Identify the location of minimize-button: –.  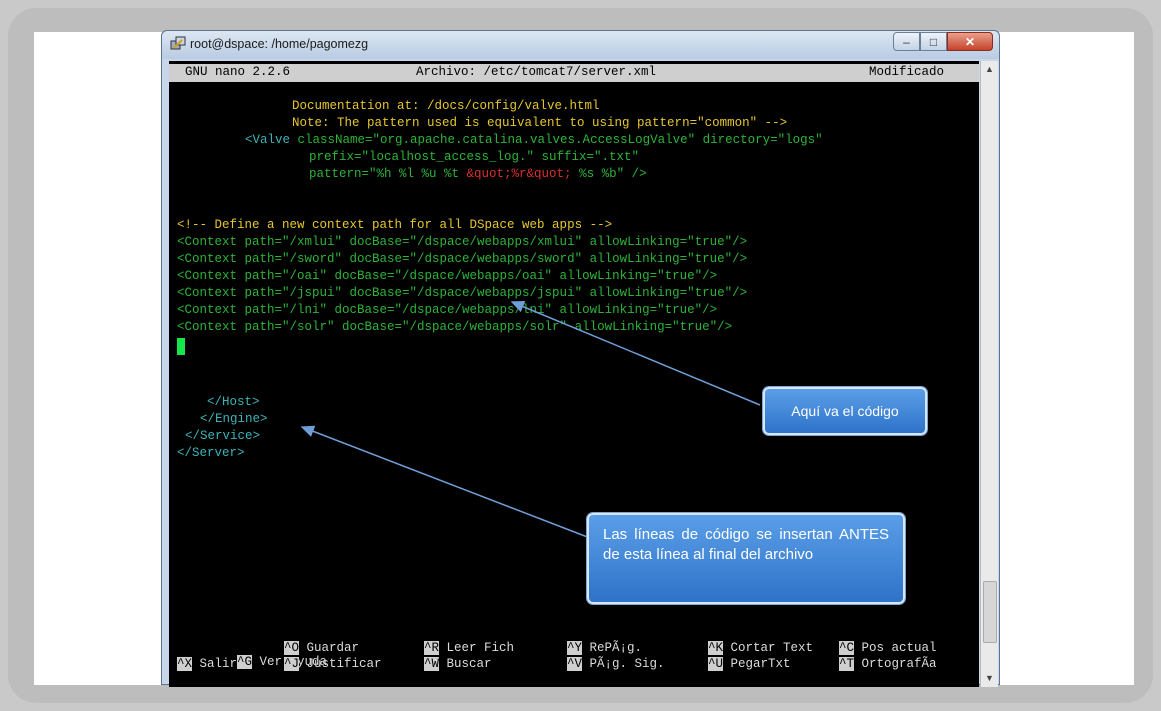
(906, 41).